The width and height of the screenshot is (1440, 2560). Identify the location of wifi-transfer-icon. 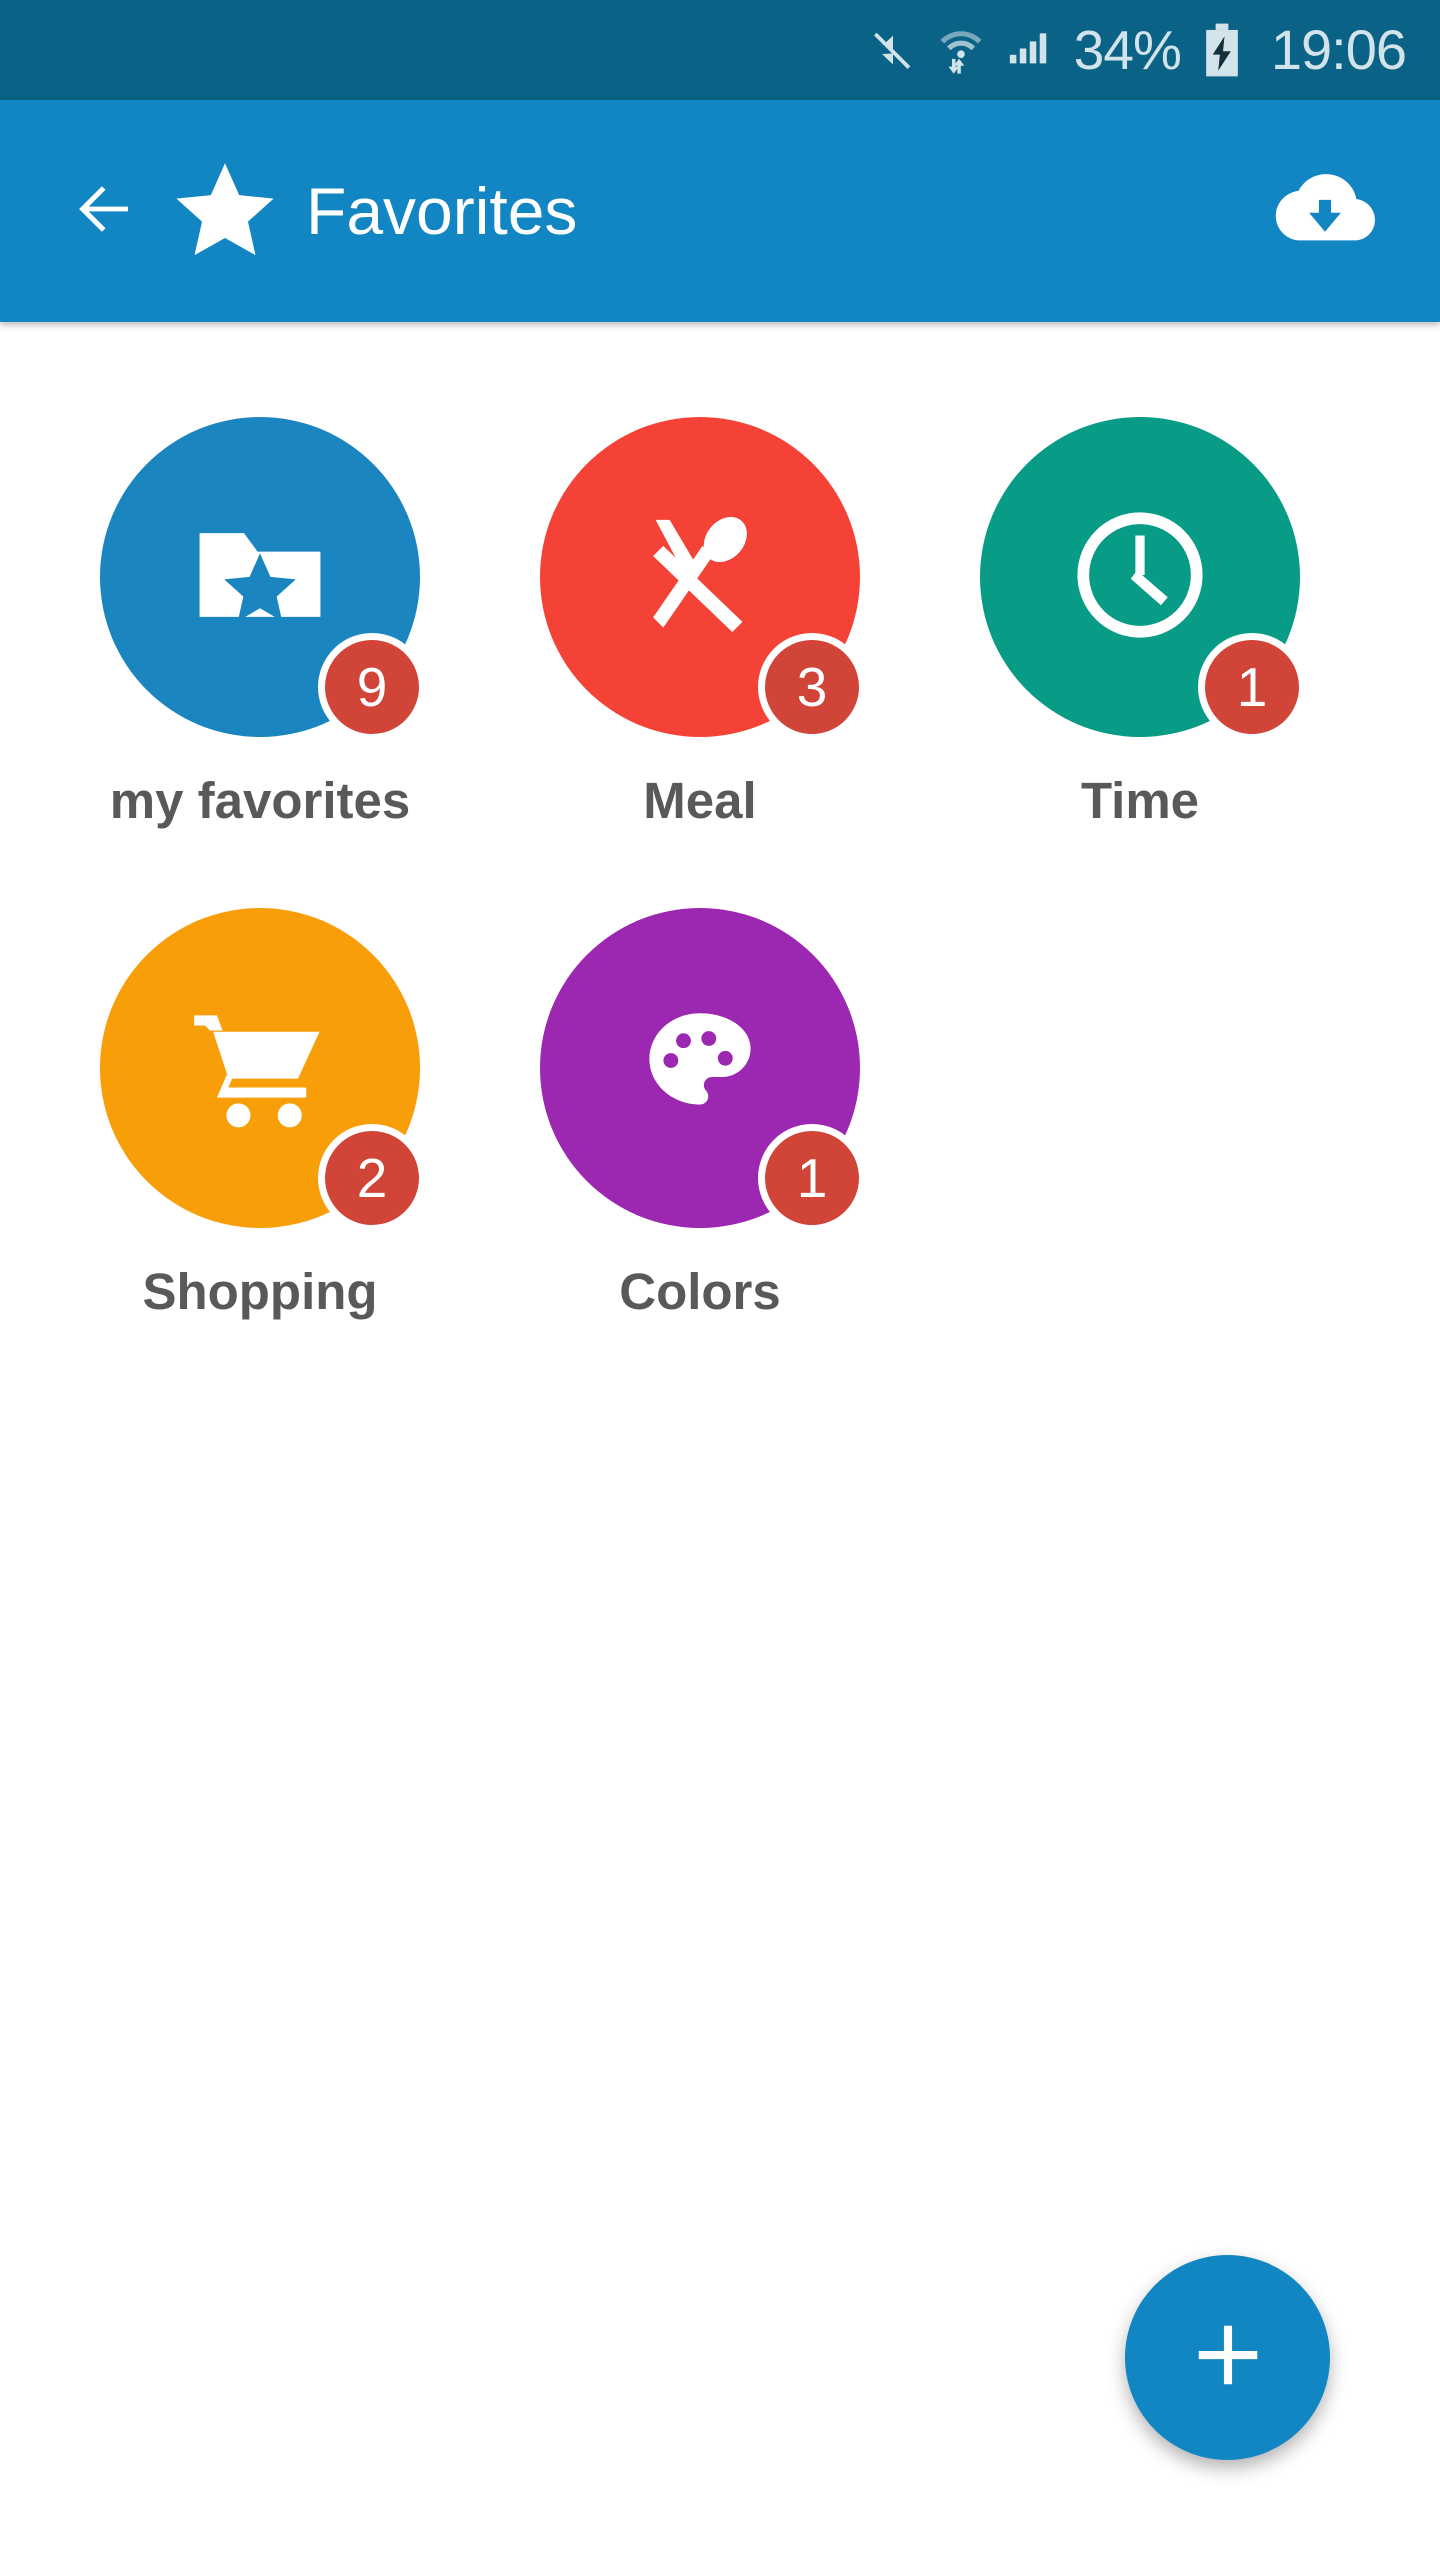
(961, 50).